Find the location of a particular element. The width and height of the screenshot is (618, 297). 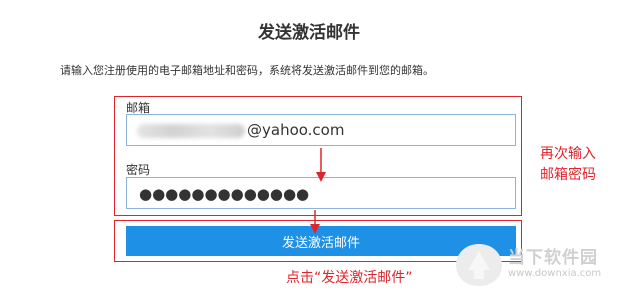

watermark-brand: 当下软件园 is located at coordinates (553, 258).